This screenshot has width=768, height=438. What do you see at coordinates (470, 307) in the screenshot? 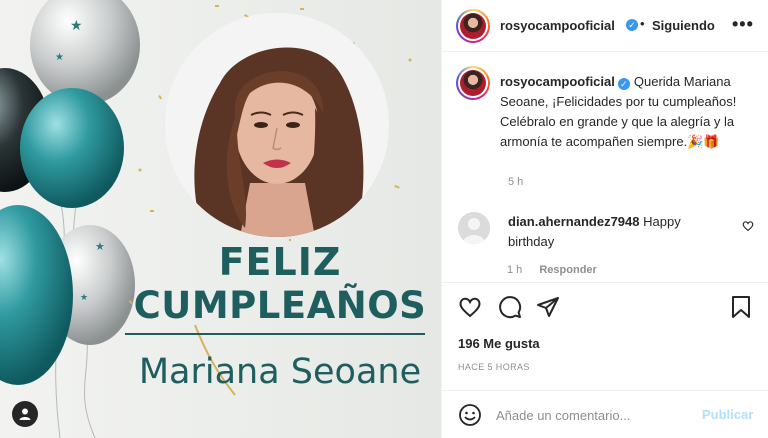
I see `heart-icon` at bounding box center [470, 307].